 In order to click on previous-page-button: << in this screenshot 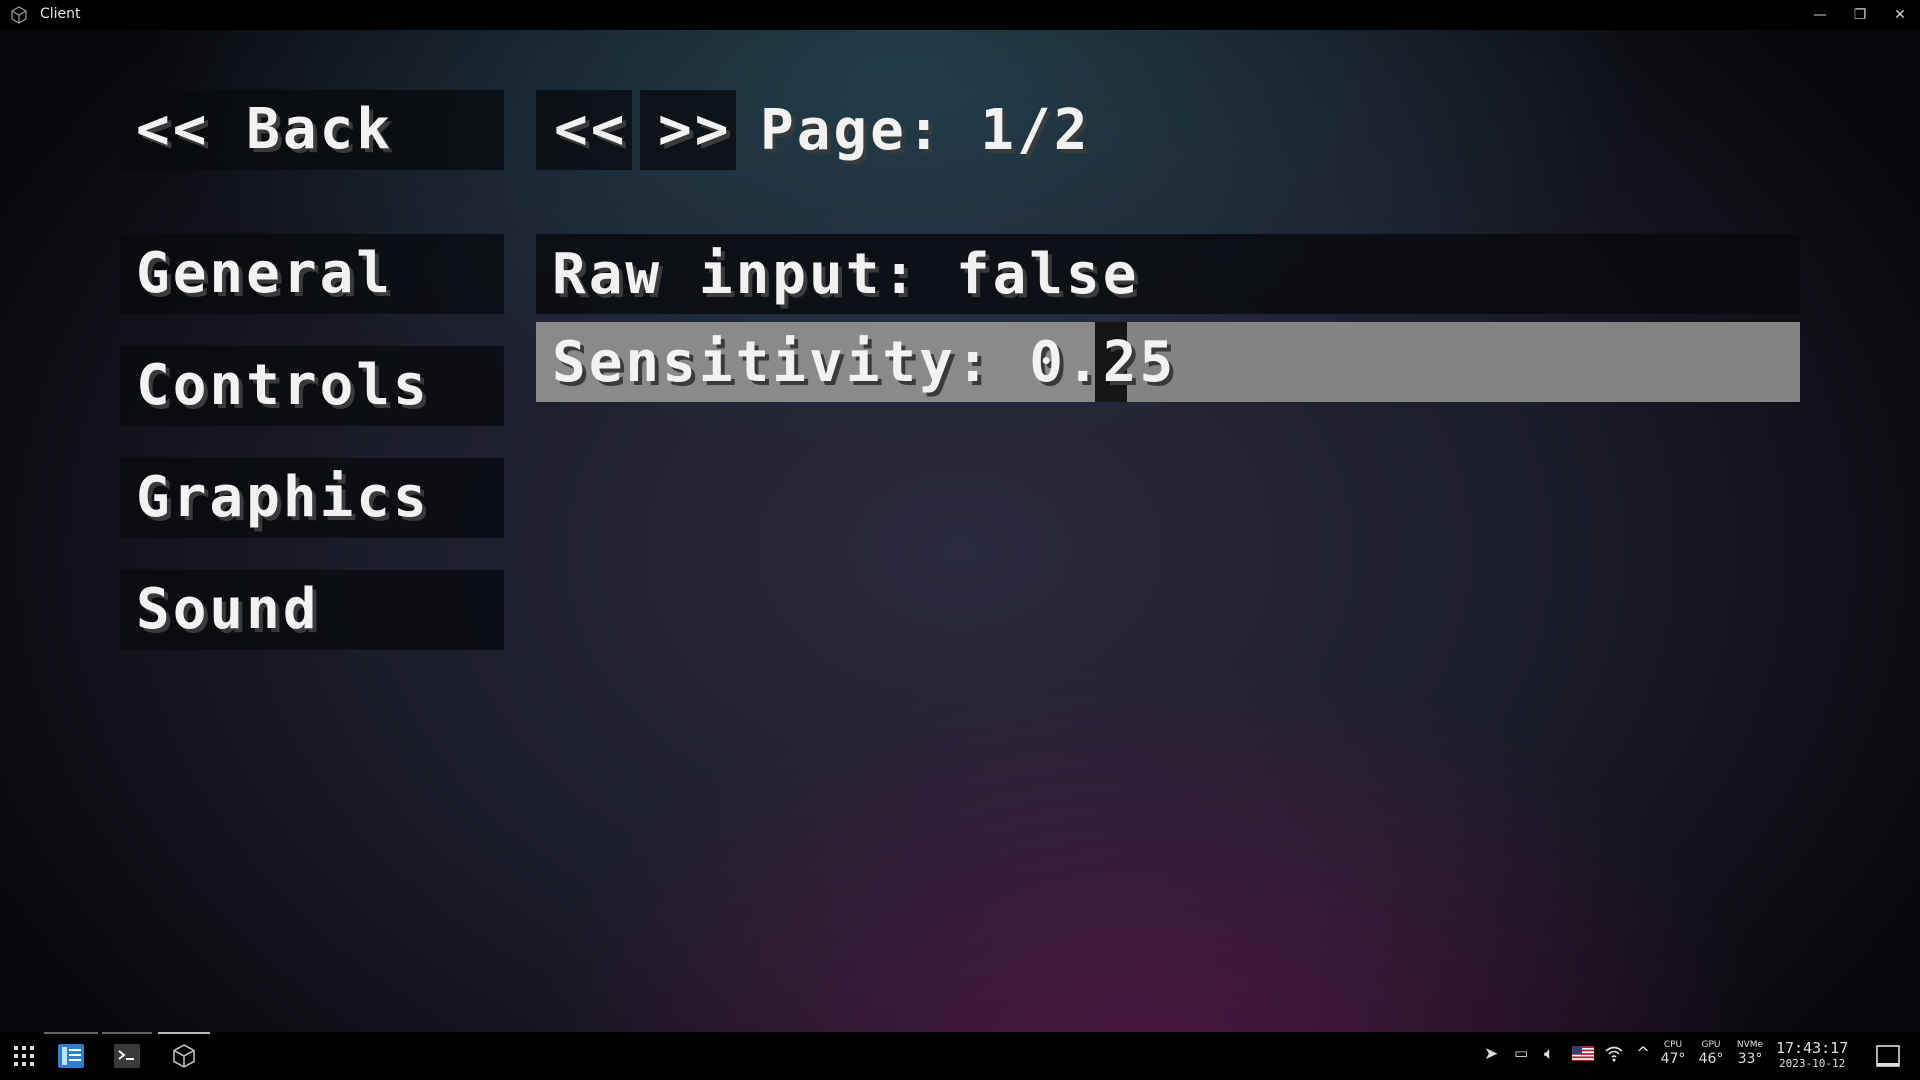, I will do `click(584, 130)`.